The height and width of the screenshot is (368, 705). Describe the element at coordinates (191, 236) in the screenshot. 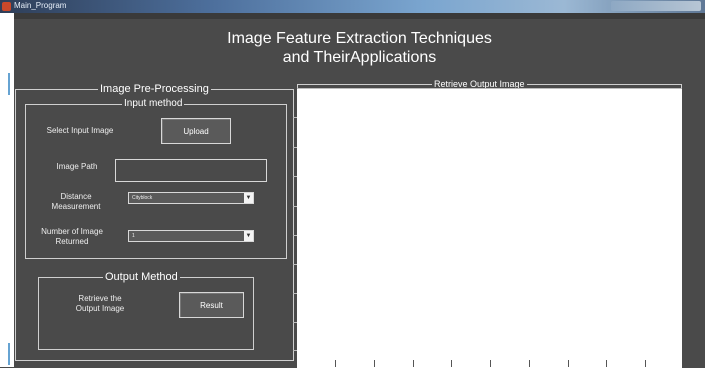

I see `number-returned-select: 1 ▼` at that location.